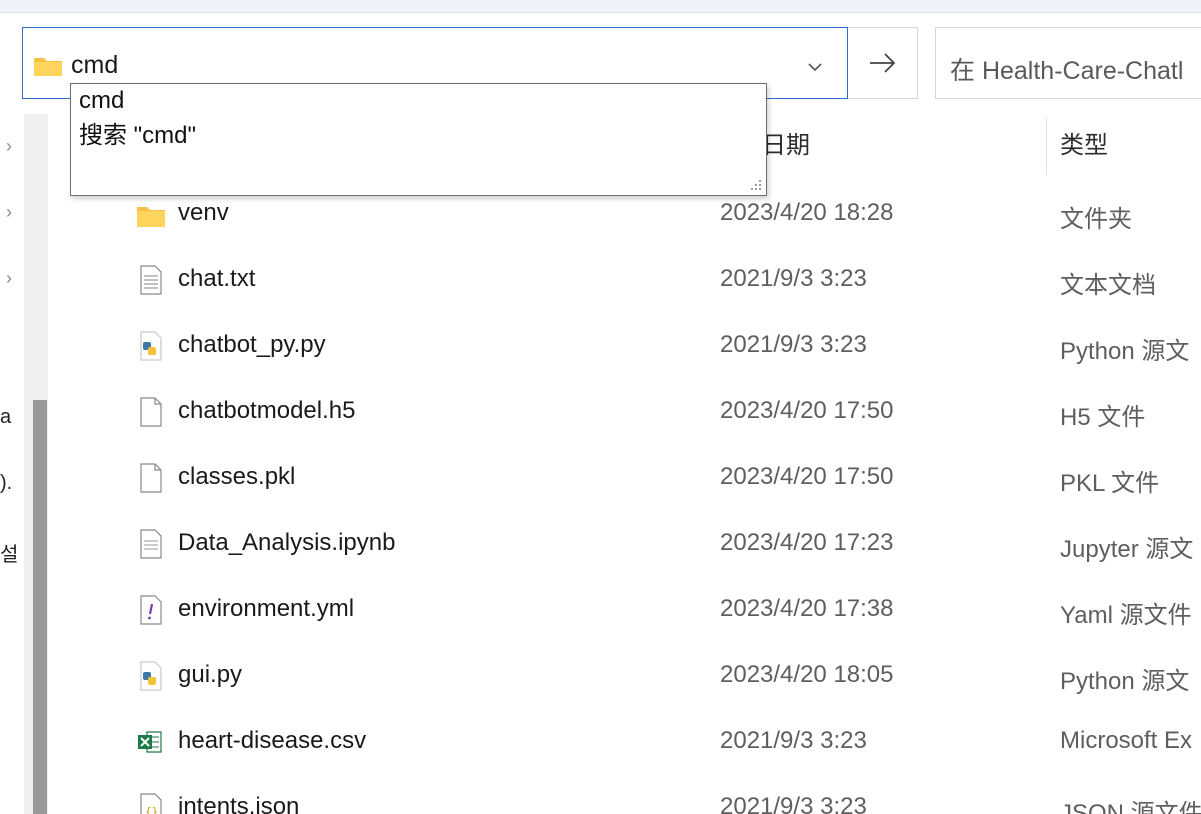  I want to click on table-row: {} intents.json 2021/9/3 3:23 JSON 源文件, so click(600, 794).